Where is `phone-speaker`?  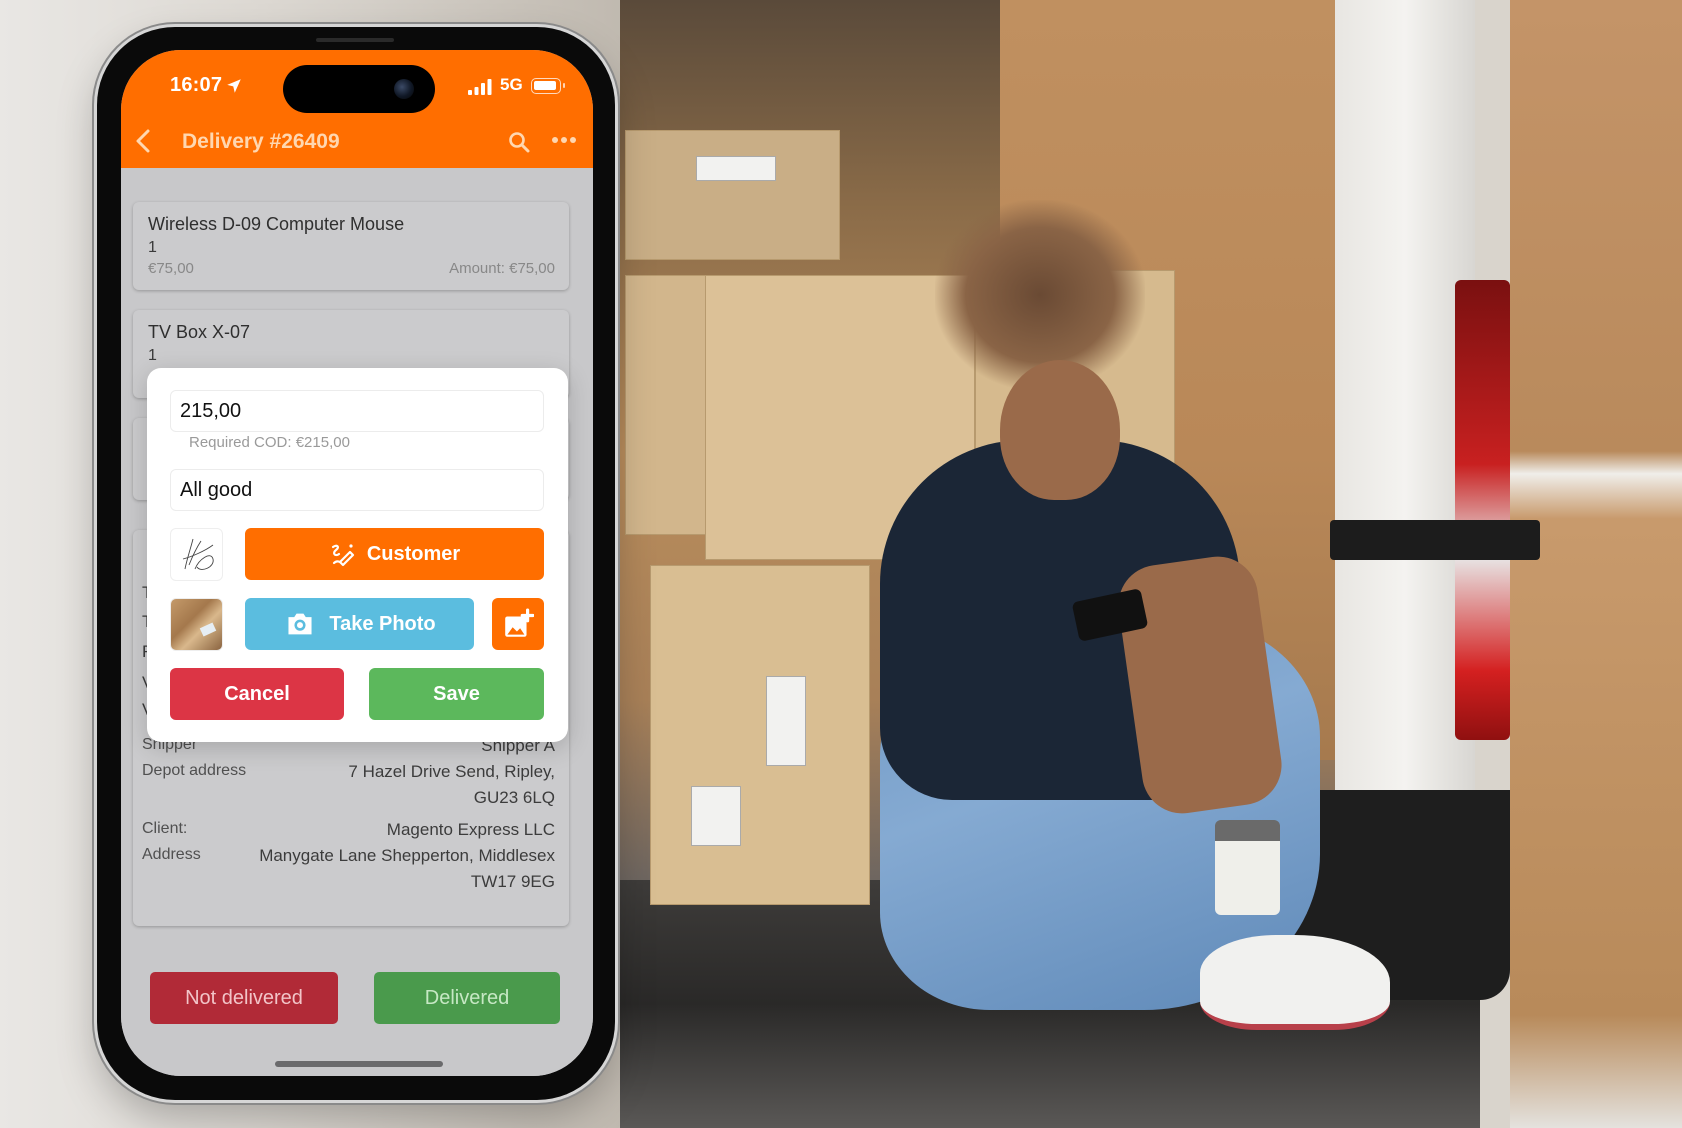 phone-speaker is located at coordinates (355, 40).